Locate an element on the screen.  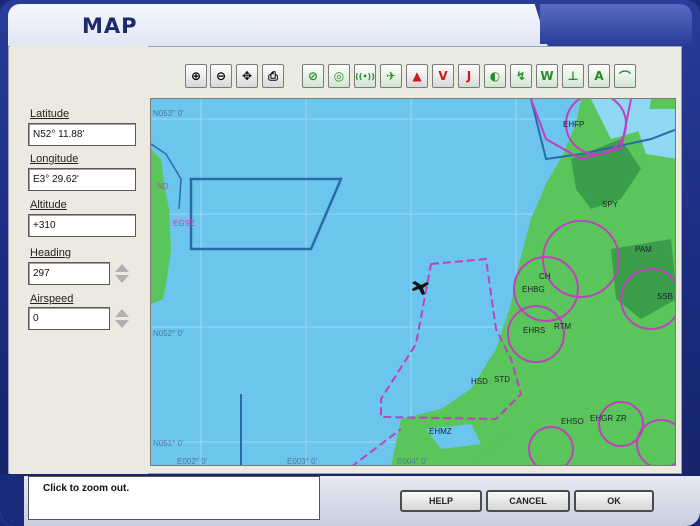
label-egse: EGSE is located at coordinates (184, 223).